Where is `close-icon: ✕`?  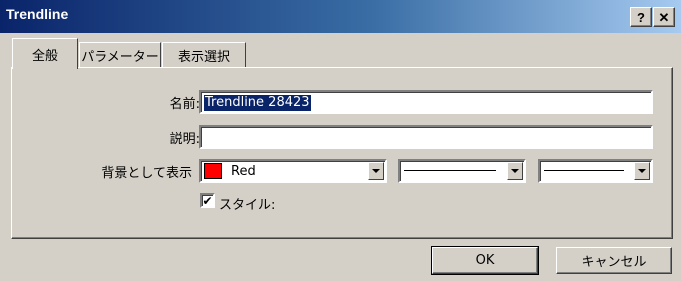
close-icon: ✕ is located at coordinates (664, 17).